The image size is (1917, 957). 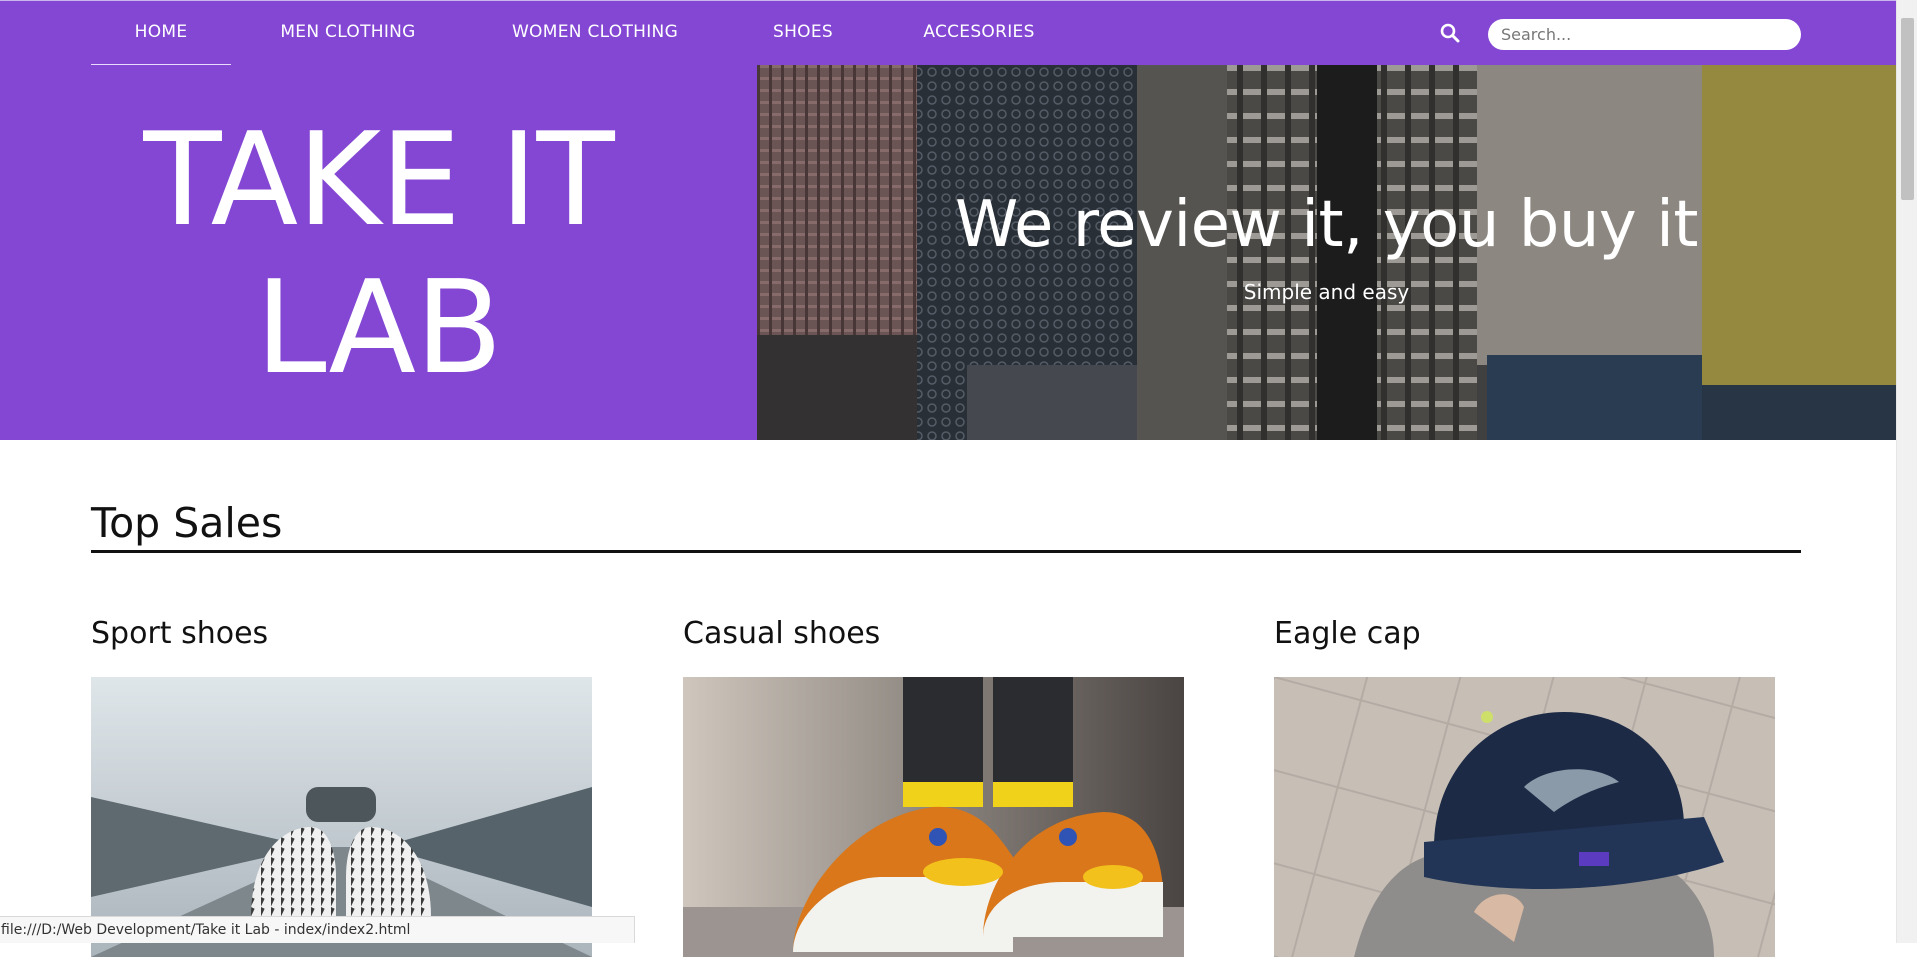 I want to click on nav-men-clothing: MEN CLOTHING, so click(x=348, y=33).